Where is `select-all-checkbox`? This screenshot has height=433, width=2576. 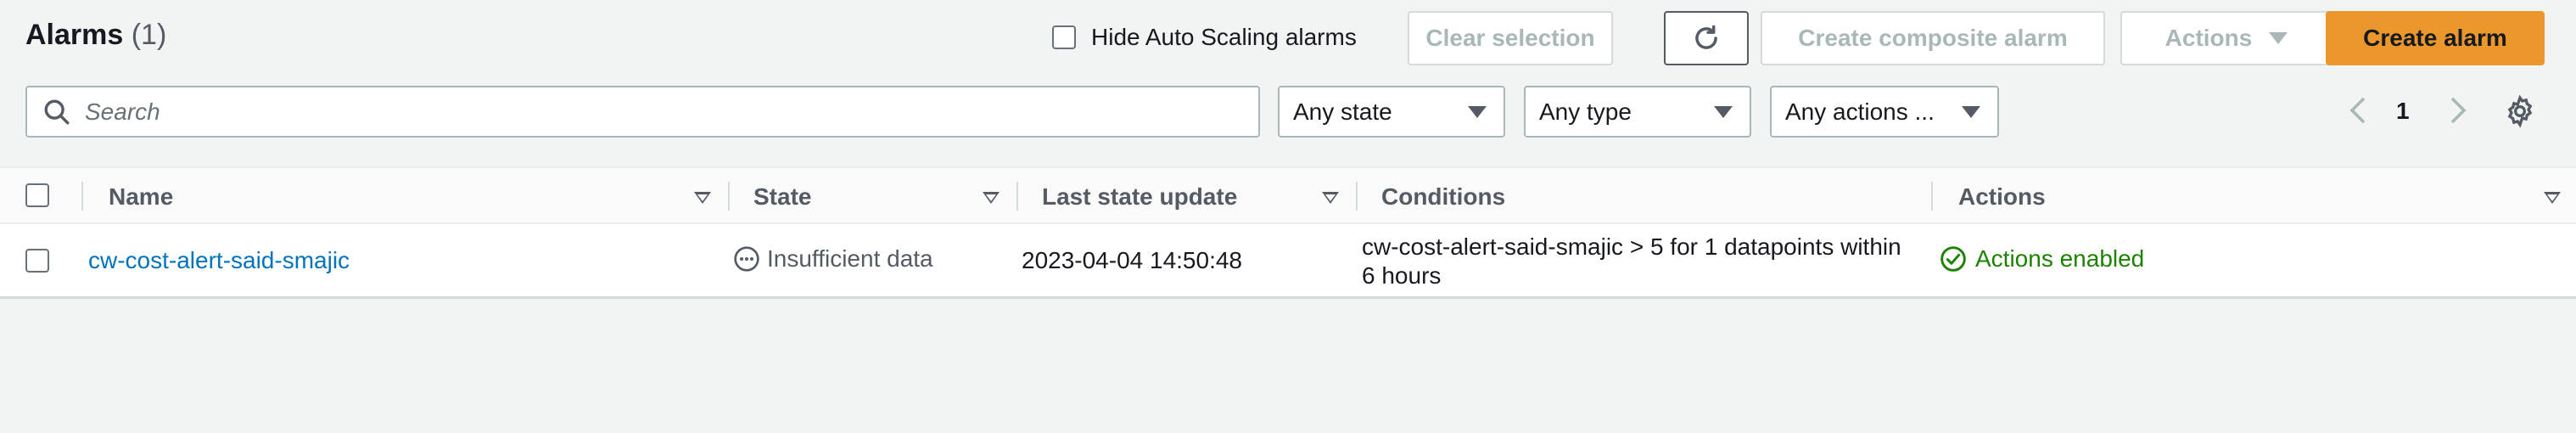 select-all-checkbox is located at coordinates (37, 195).